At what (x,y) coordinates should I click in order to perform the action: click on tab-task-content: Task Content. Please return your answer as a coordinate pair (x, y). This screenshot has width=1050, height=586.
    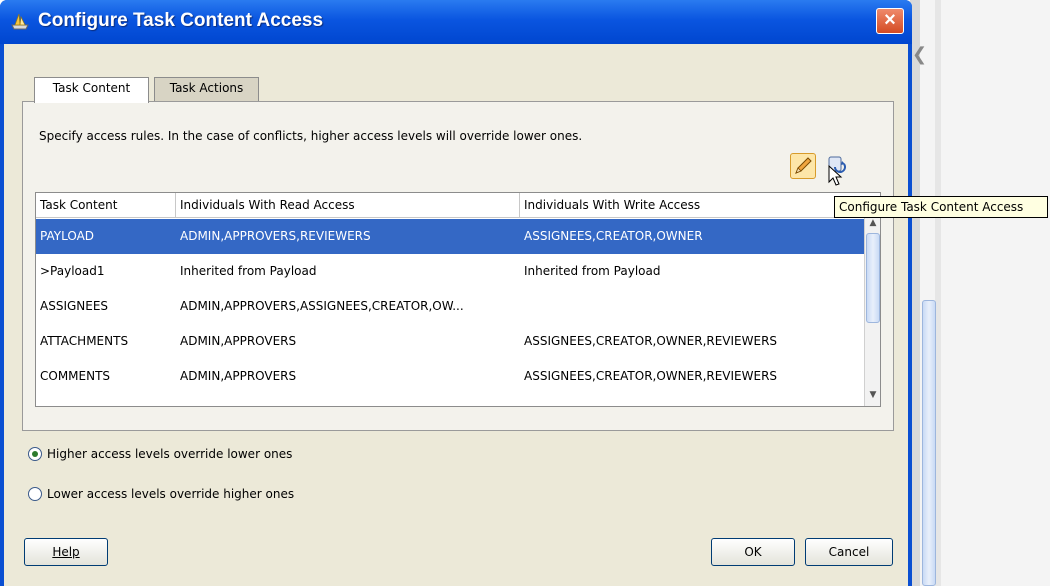
    Looking at the image, I should click on (91, 90).